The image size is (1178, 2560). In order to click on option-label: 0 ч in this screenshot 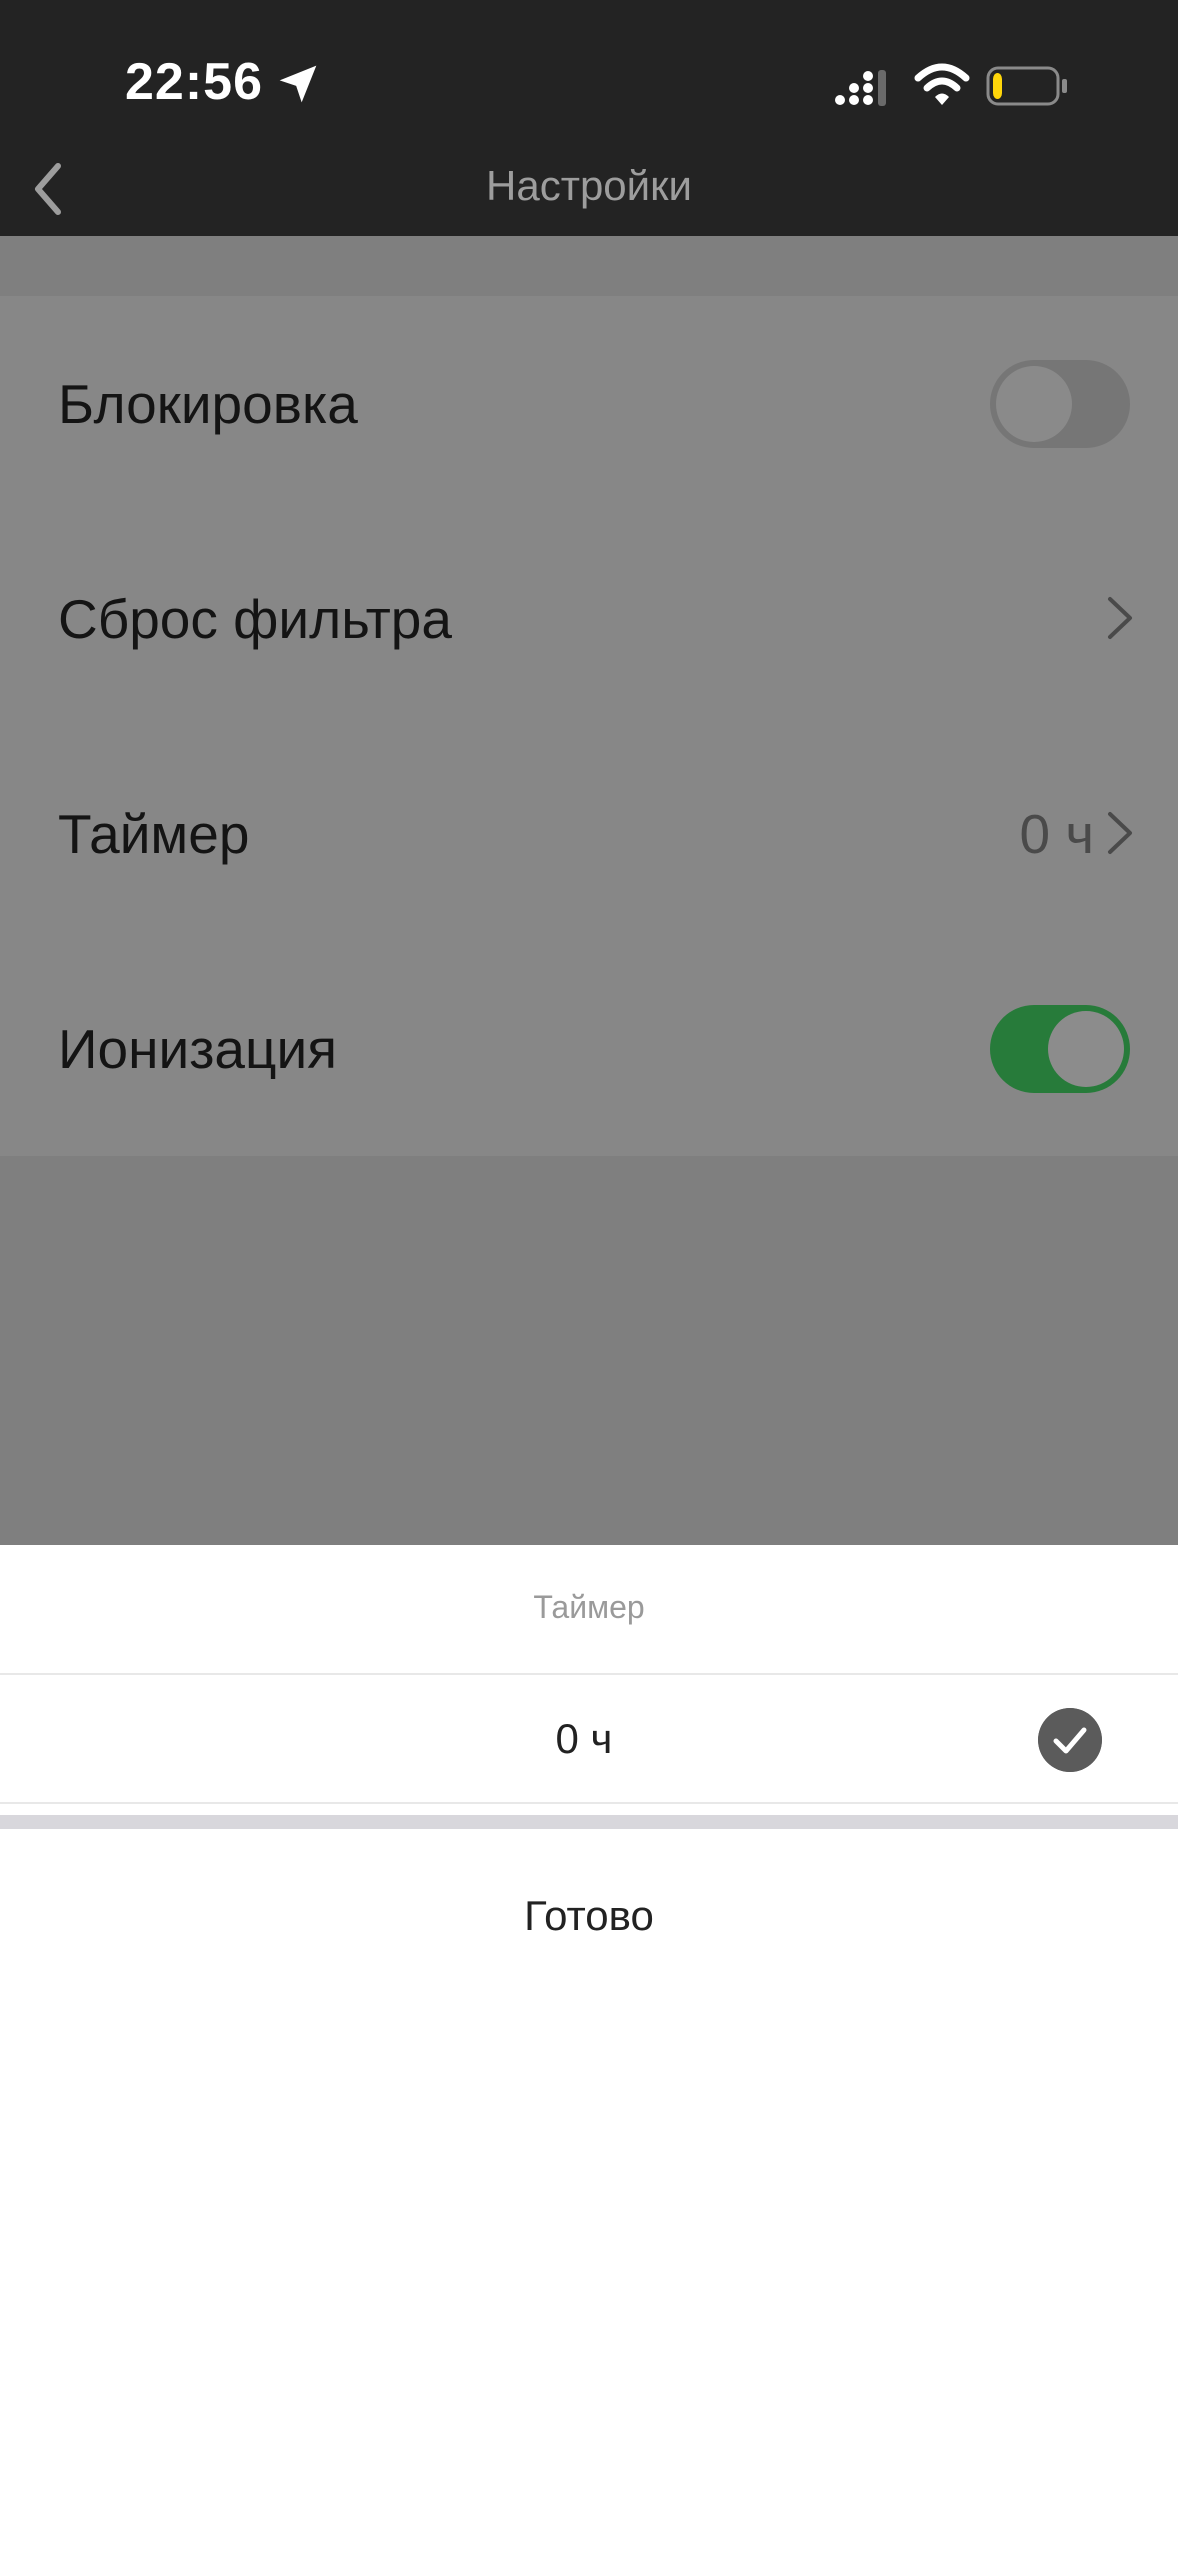, I will do `click(584, 1738)`.